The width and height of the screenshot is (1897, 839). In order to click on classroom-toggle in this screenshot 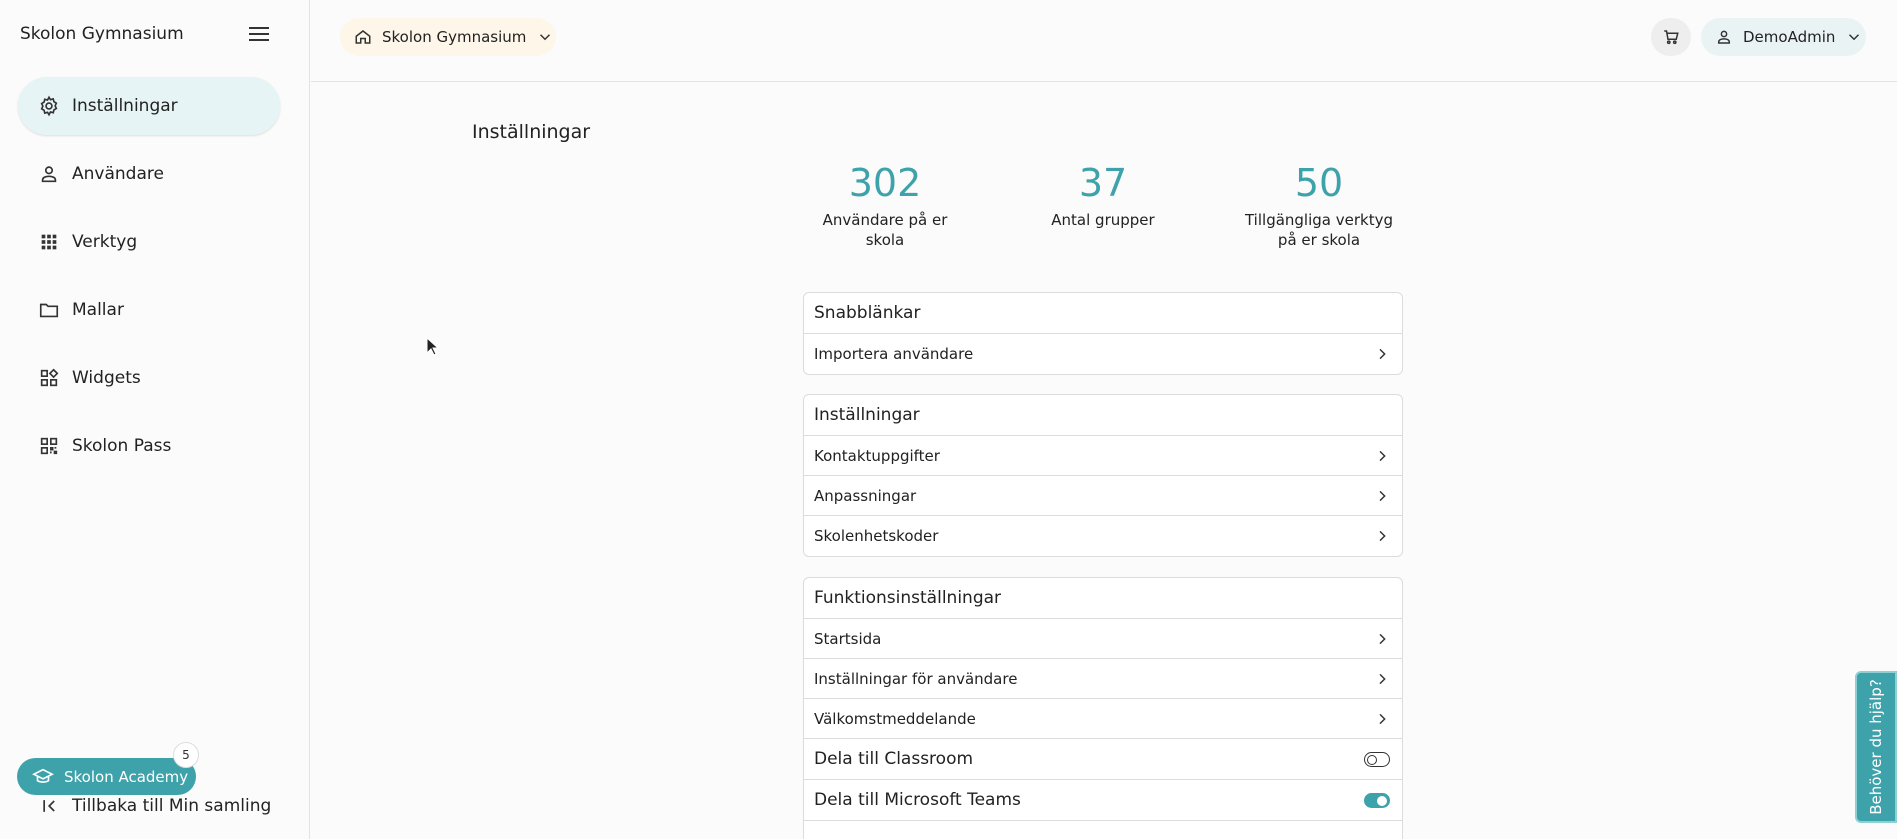, I will do `click(1377, 759)`.